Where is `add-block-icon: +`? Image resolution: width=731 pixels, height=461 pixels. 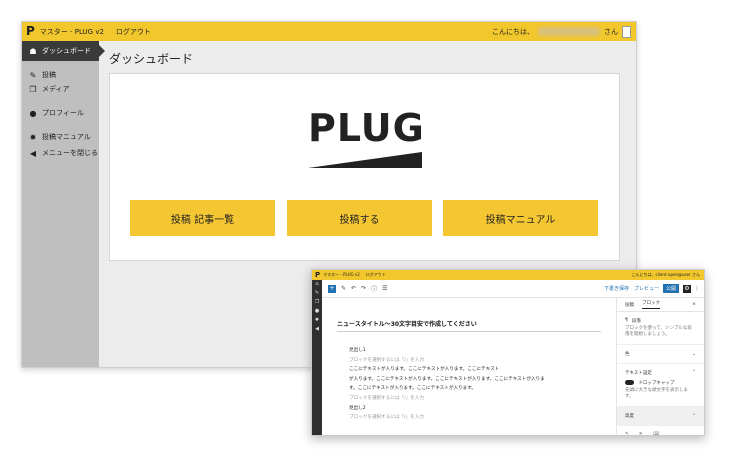 add-block-icon: + is located at coordinates (332, 288).